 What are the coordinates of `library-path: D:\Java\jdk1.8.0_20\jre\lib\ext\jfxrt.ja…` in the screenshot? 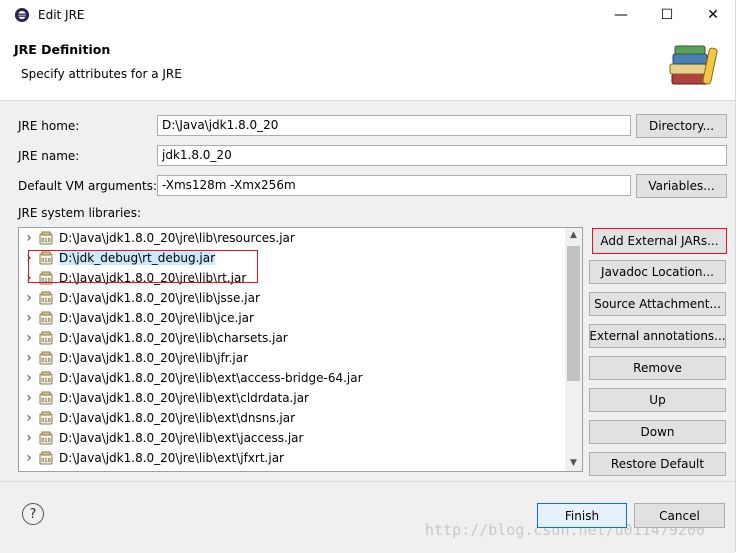 It's located at (171, 458).